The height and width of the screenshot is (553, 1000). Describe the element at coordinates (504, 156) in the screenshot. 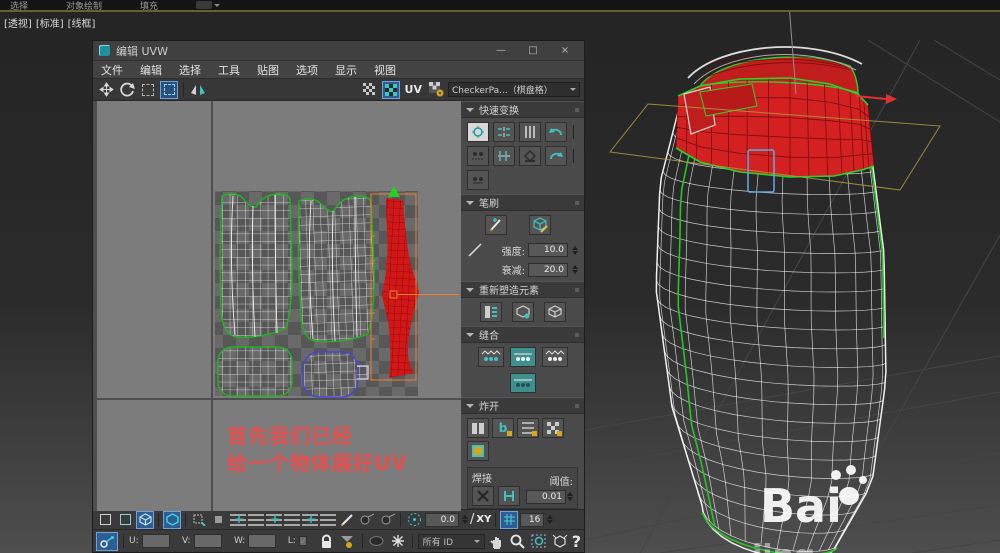

I see `align-vertical-icon` at that location.